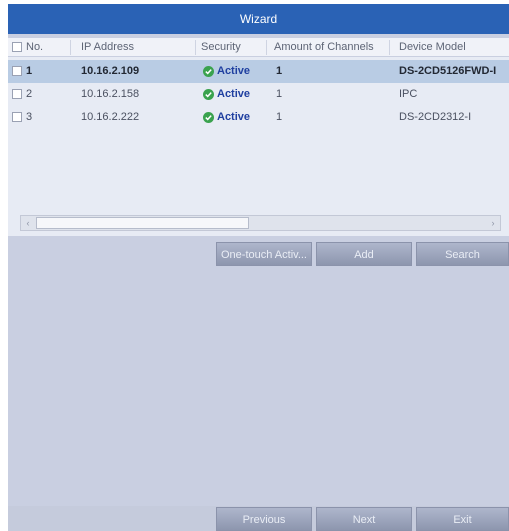 The width and height of the screenshot is (509, 531). Describe the element at coordinates (258, 71) in the screenshot. I see `table-row: 1 10.16.2.109 Active 1 DS-2CD5126FWD-I` at that location.